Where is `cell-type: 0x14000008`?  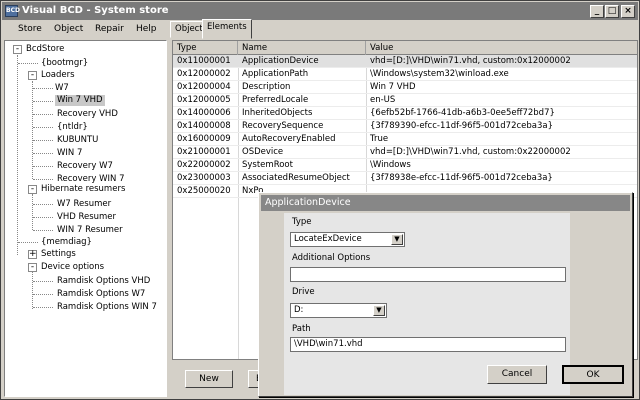 cell-type: 0x14000008 is located at coordinates (204, 126).